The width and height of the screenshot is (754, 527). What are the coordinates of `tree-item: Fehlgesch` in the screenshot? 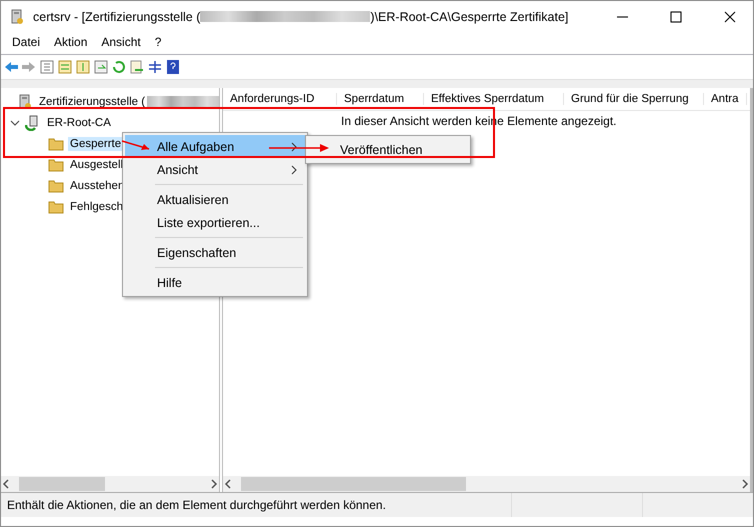 It's located at (97, 207).